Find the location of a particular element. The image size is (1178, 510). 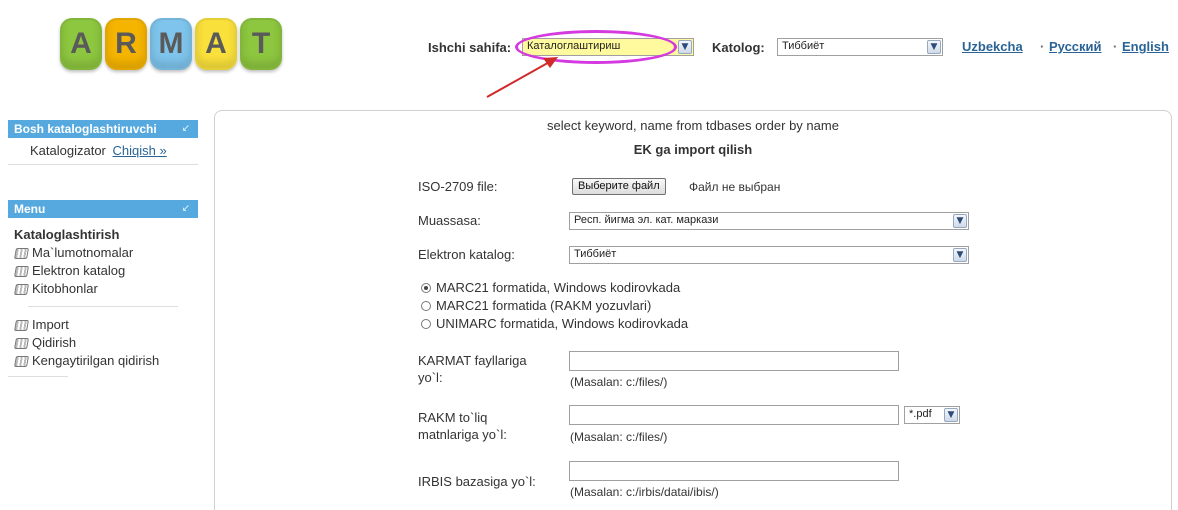

file-status: Файл не выбран is located at coordinates (735, 187).